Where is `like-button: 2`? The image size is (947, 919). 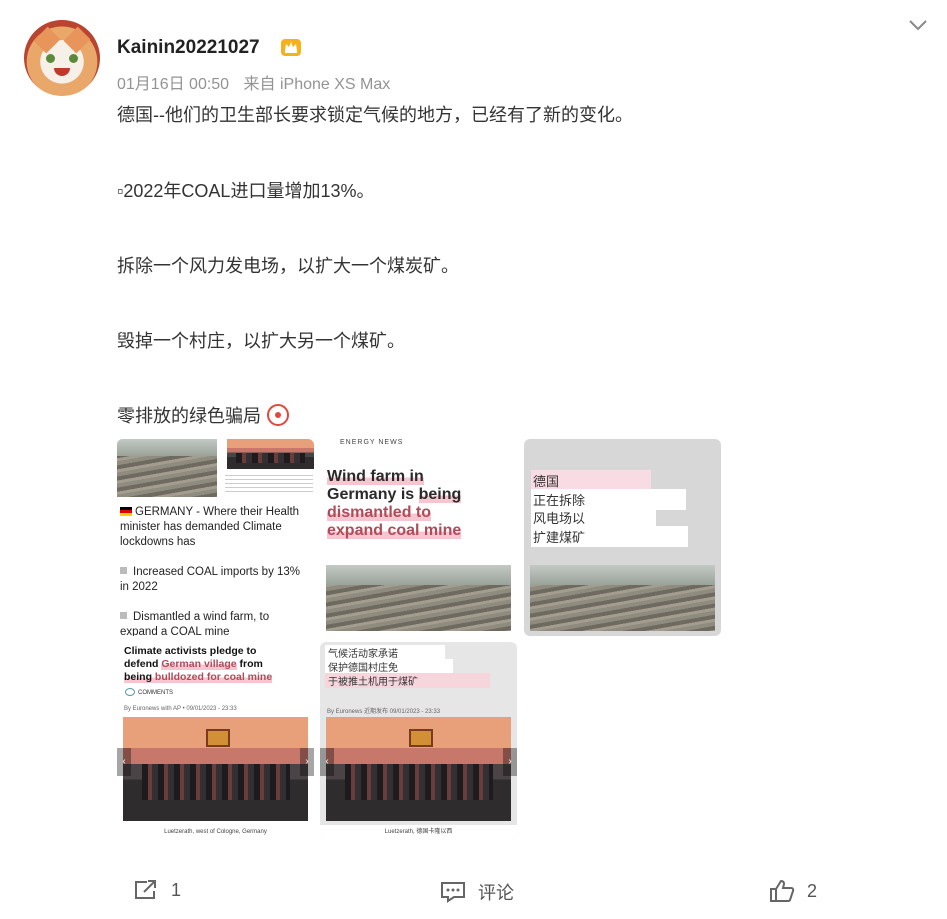
like-button: 2 is located at coordinates (793, 891).